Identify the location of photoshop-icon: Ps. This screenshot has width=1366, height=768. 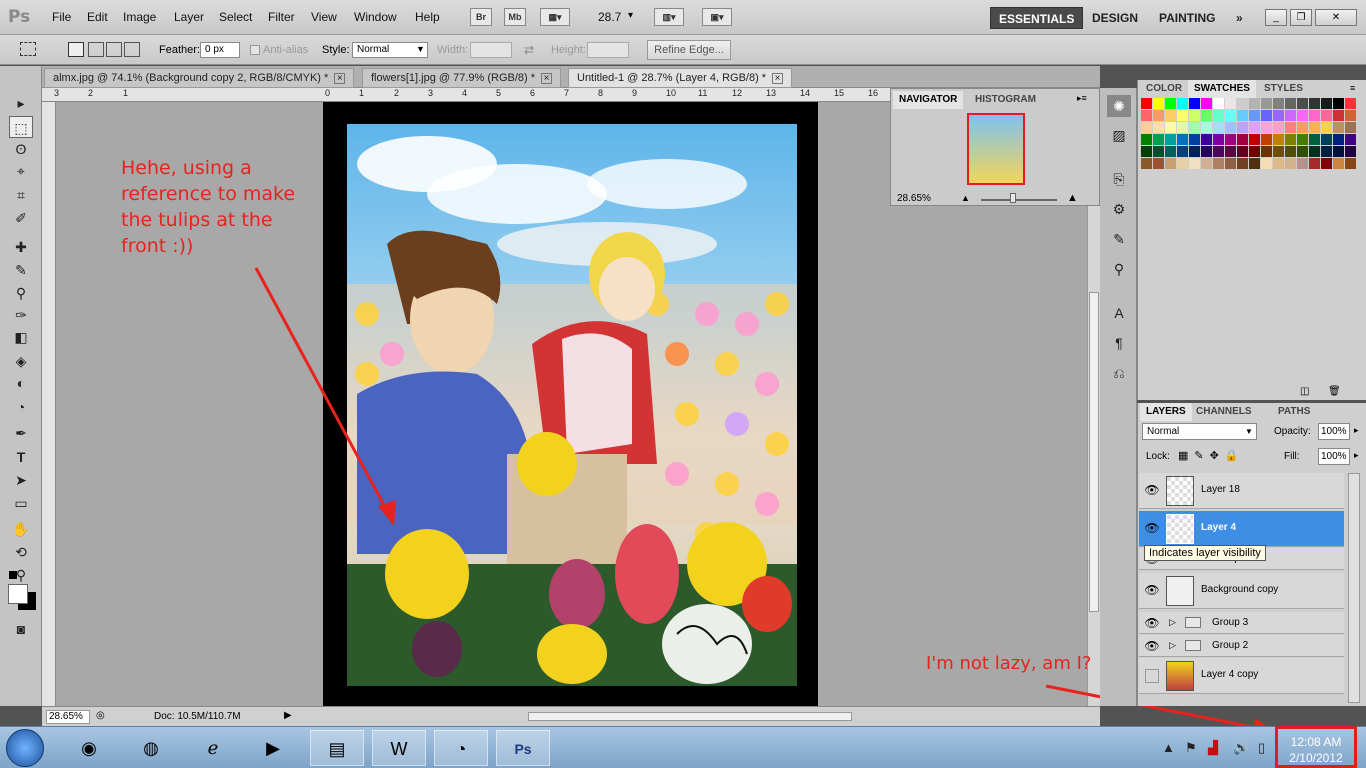
(523, 748).